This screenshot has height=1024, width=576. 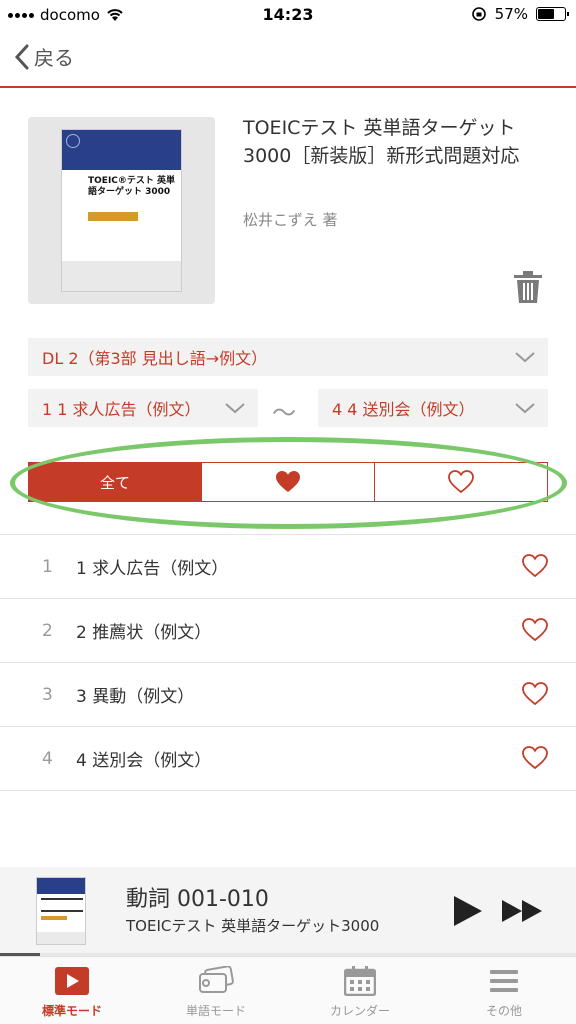 I want to click on nav-bar: 戻る, so click(x=288, y=59).